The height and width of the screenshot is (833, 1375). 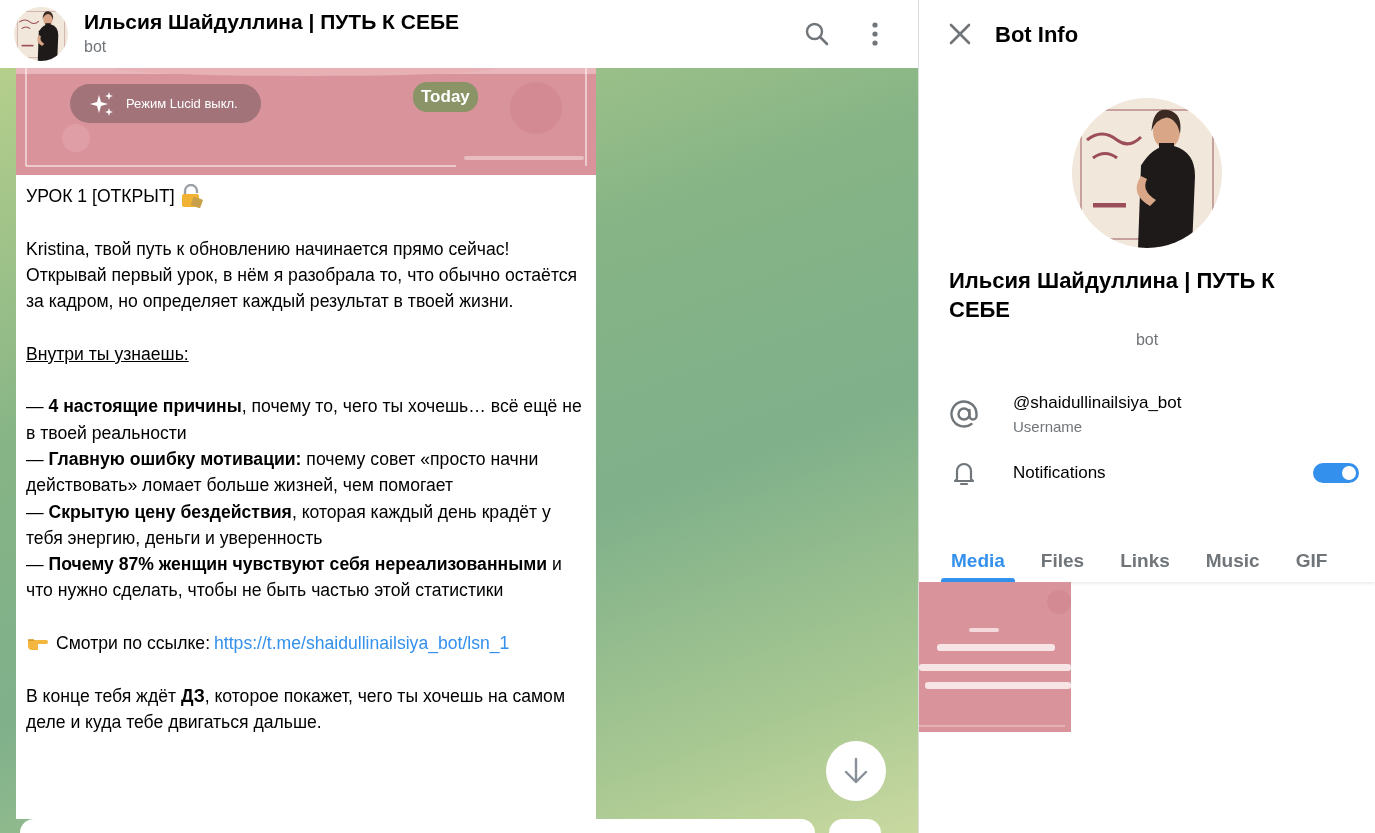 What do you see at coordinates (1048, 426) in the screenshot?
I see `username-label: Username` at bounding box center [1048, 426].